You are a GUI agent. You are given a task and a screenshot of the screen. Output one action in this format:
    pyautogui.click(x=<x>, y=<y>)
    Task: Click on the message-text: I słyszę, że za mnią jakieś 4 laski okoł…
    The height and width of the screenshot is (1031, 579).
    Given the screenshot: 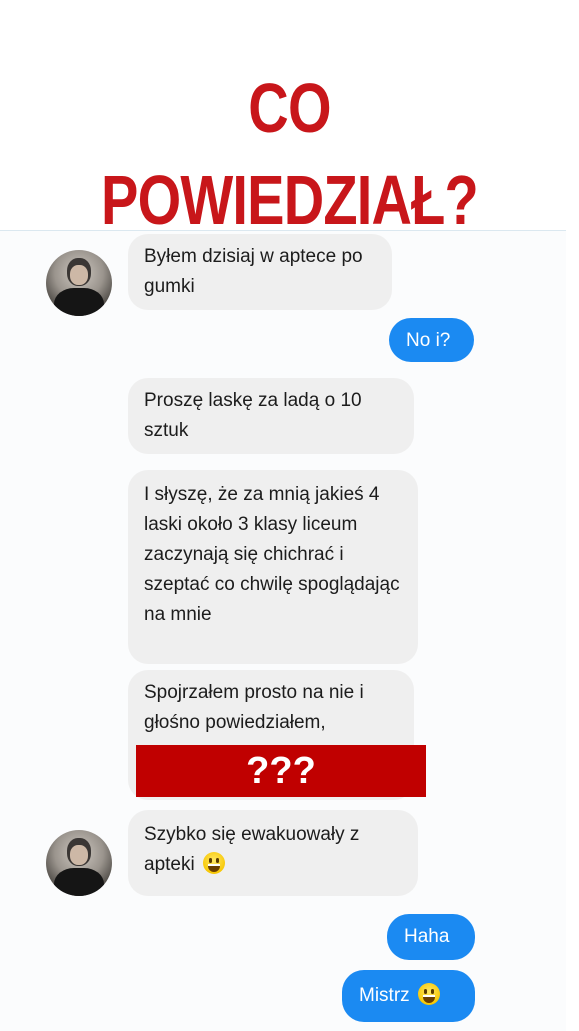 What is the action you would take?
    pyautogui.click(x=272, y=554)
    